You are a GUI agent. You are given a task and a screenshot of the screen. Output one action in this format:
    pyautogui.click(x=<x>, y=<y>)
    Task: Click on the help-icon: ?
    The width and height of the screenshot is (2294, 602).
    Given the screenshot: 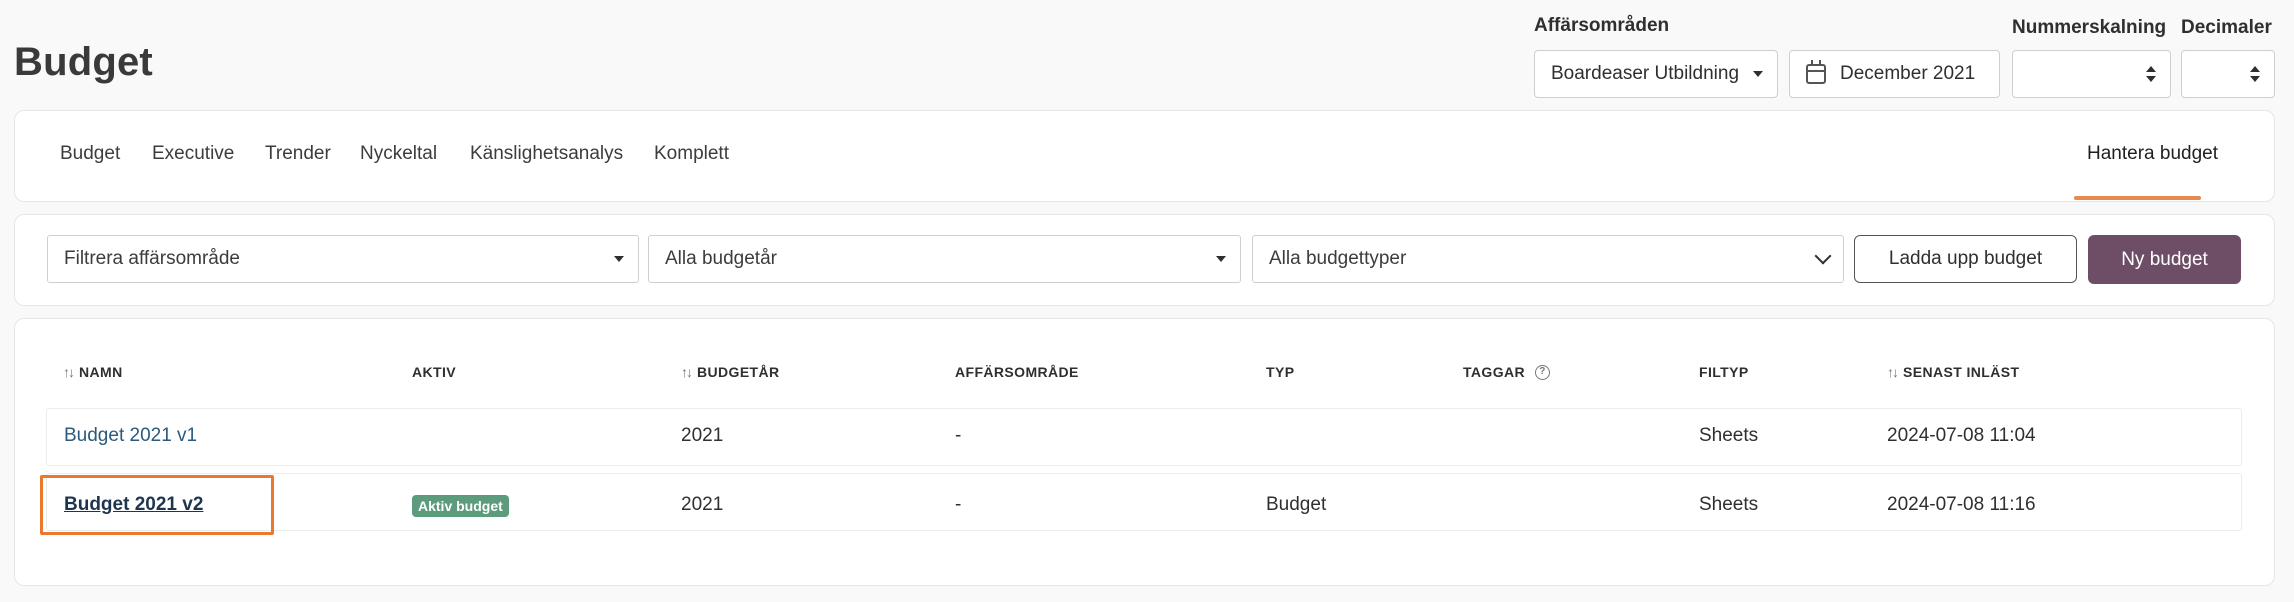 What is the action you would take?
    pyautogui.click(x=1543, y=372)
    